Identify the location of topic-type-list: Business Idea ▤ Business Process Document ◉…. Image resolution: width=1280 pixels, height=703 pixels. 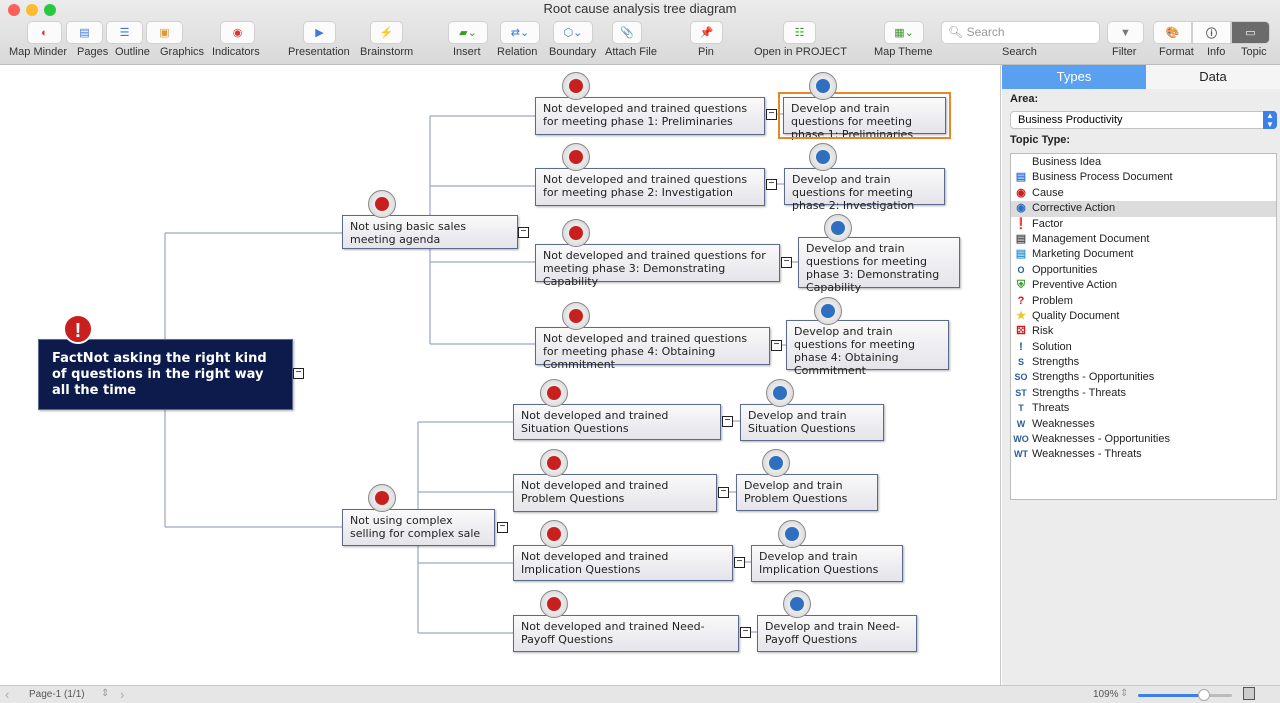
(1143, 326).